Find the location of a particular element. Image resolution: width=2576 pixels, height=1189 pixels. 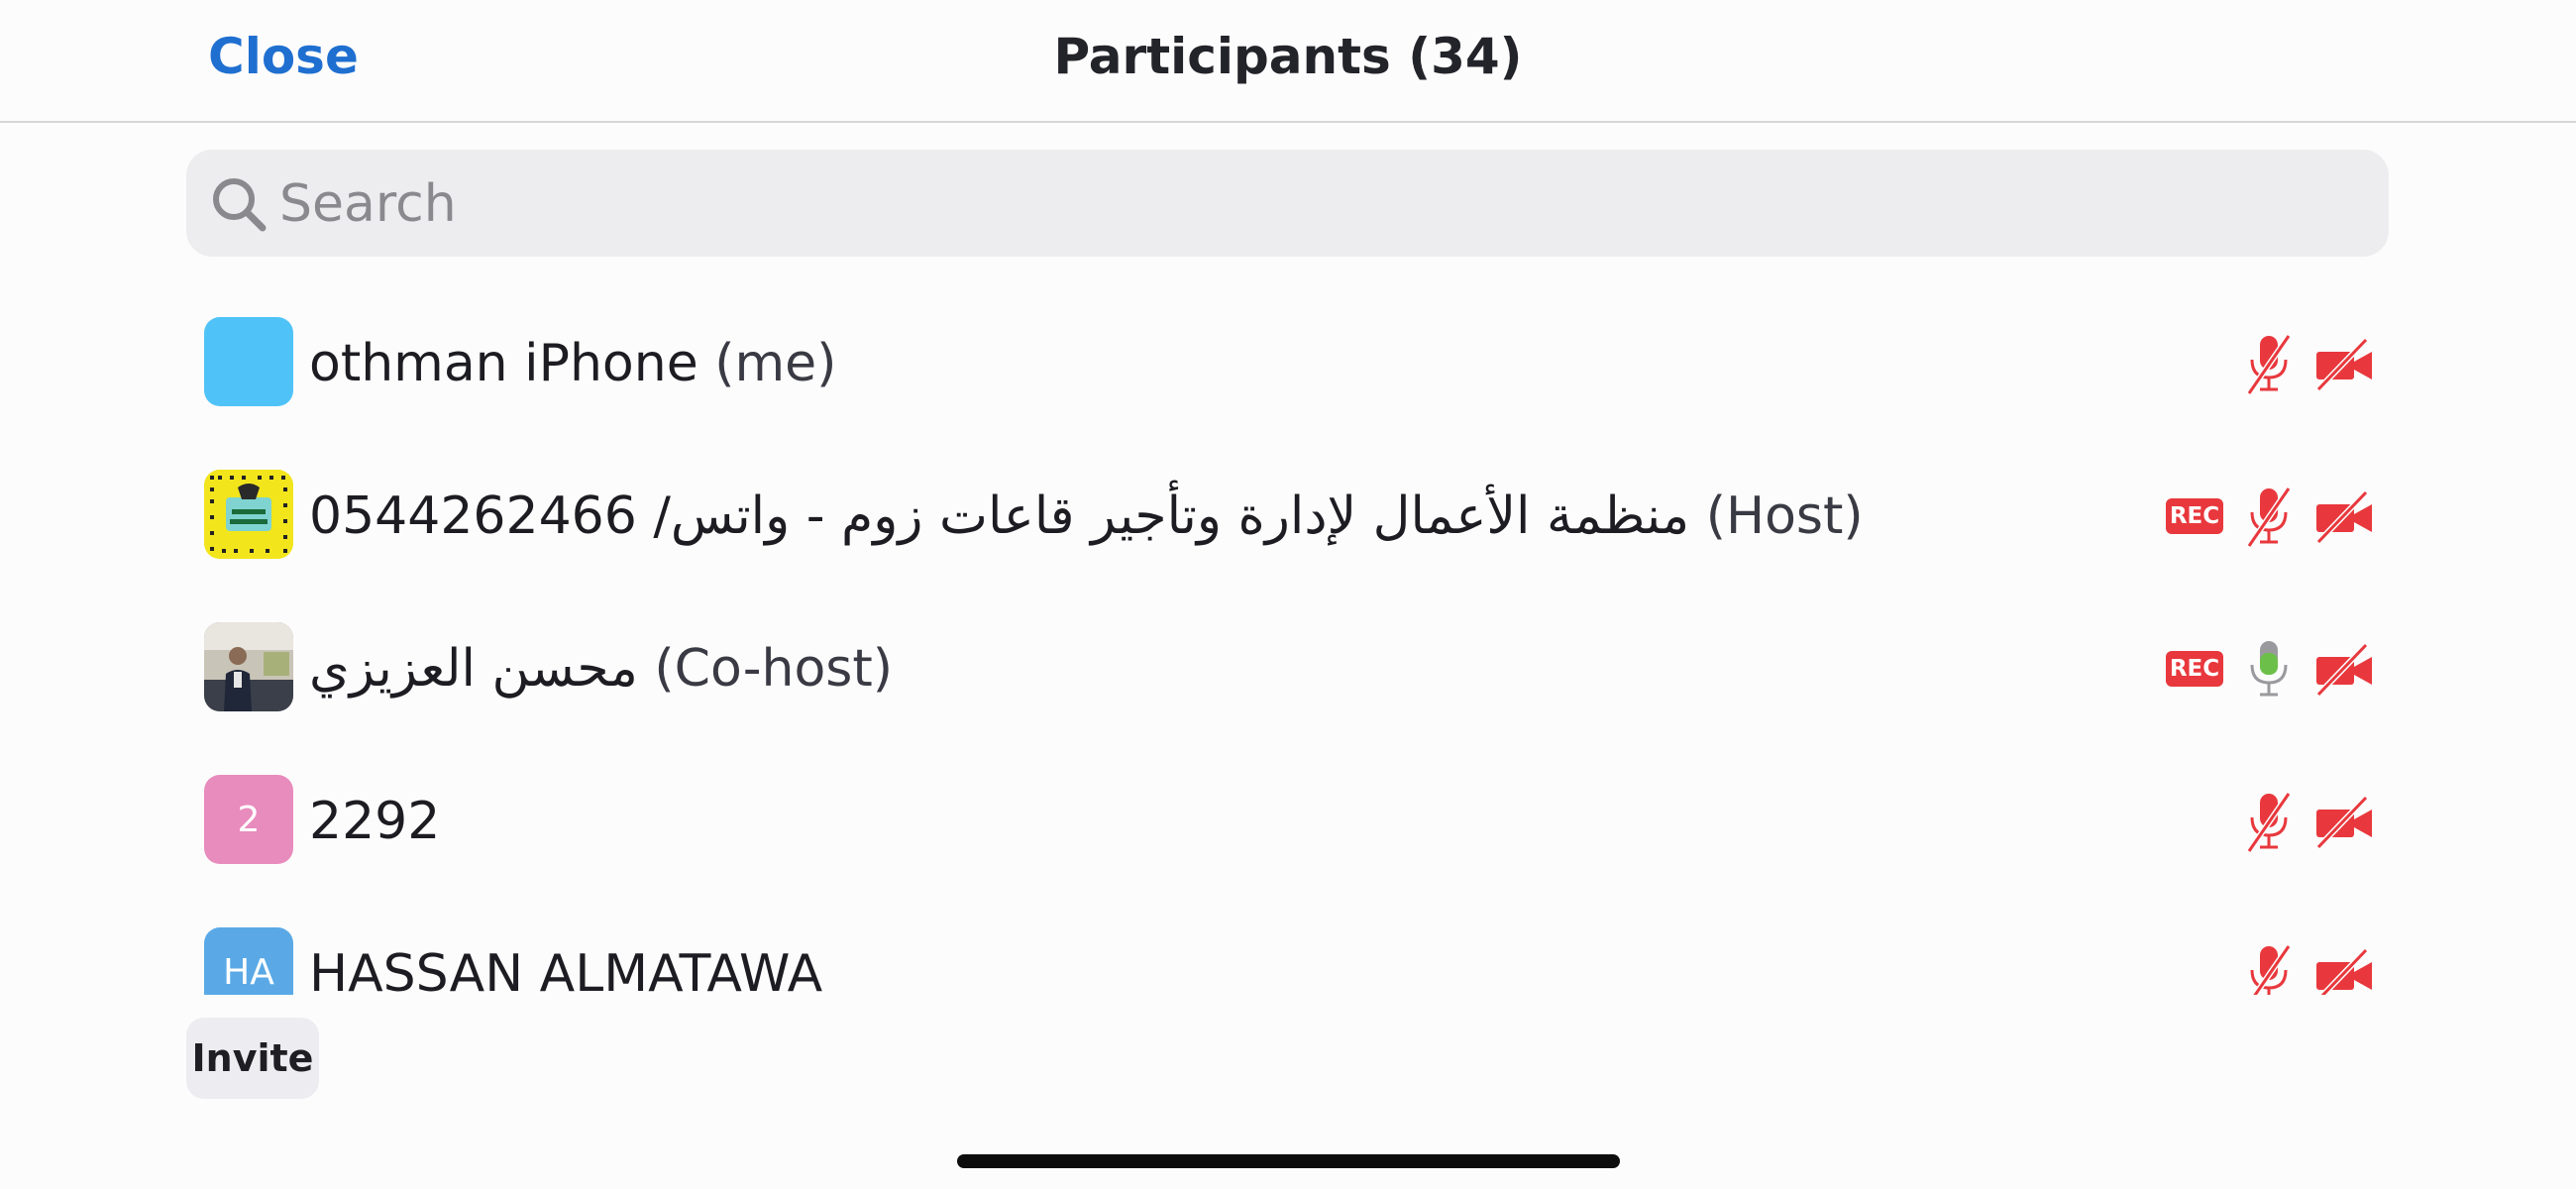

participant-row: محسن العزيزي (Co-host) REC is located at coordinates (1288, 669).